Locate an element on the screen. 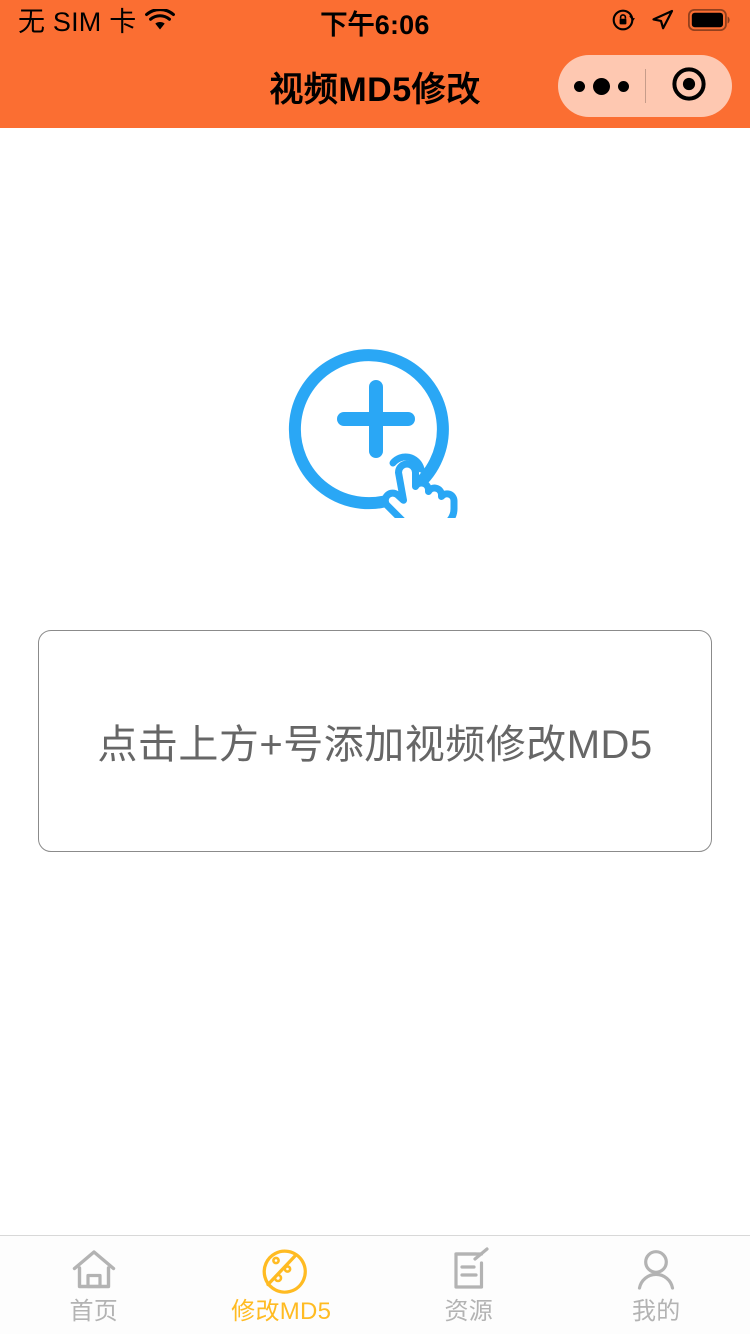  page-title: 视频MD5修改 is located at coordinates (375, 89).